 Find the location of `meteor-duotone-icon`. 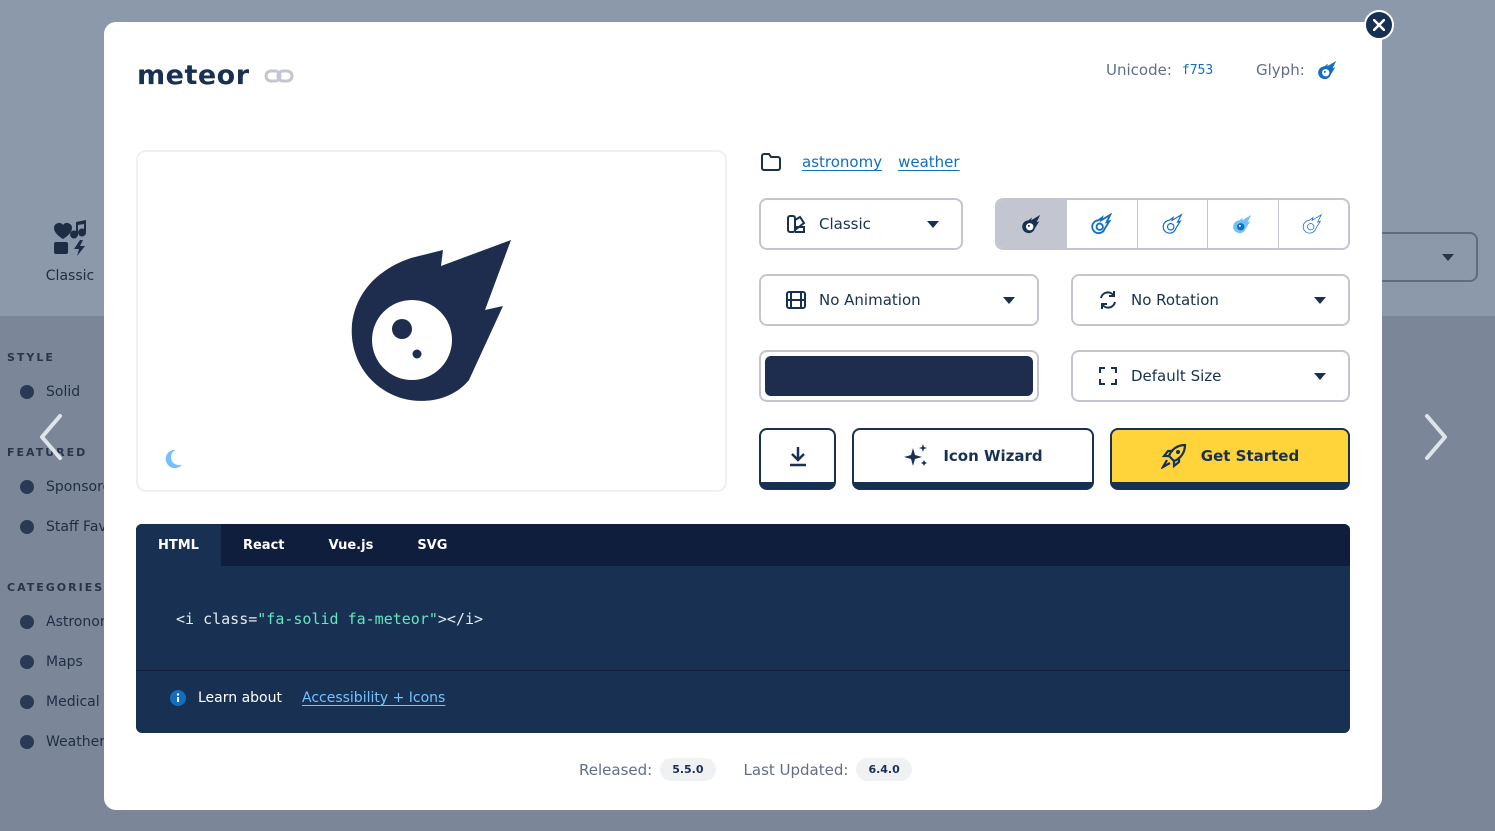

meteor-duotone-icon is located at coordinates (1242, 224).